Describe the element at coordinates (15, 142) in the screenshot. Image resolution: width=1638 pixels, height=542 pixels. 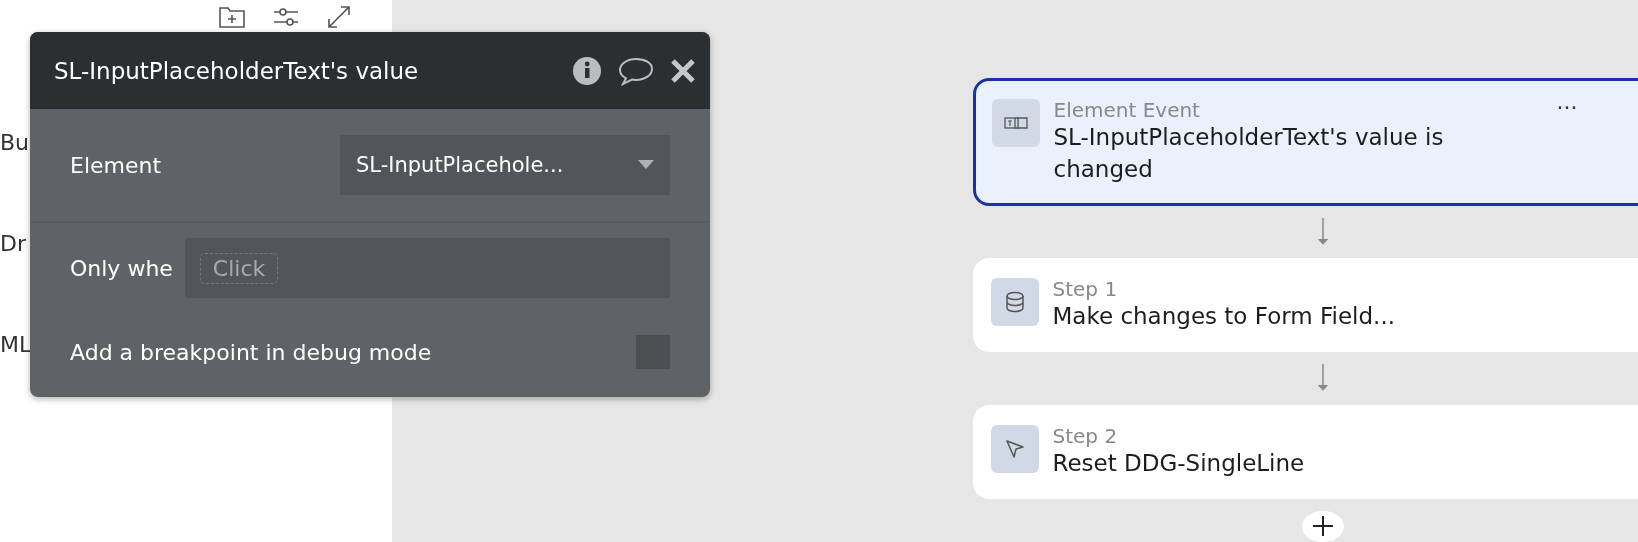
I see `element-label: Bu` at that location.